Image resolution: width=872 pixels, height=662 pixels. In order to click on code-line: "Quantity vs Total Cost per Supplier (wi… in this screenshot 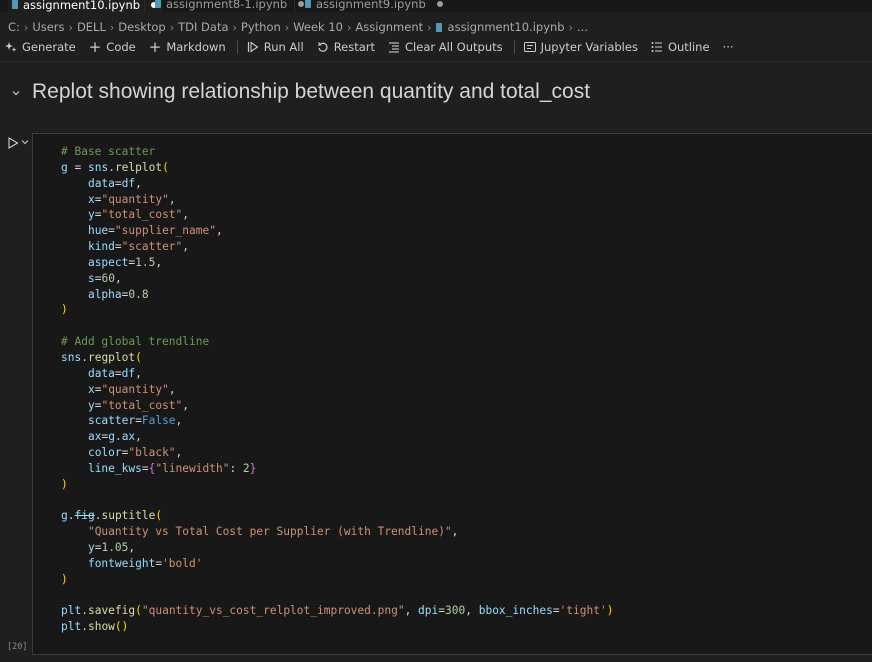, I will do `click(273, 532)`.